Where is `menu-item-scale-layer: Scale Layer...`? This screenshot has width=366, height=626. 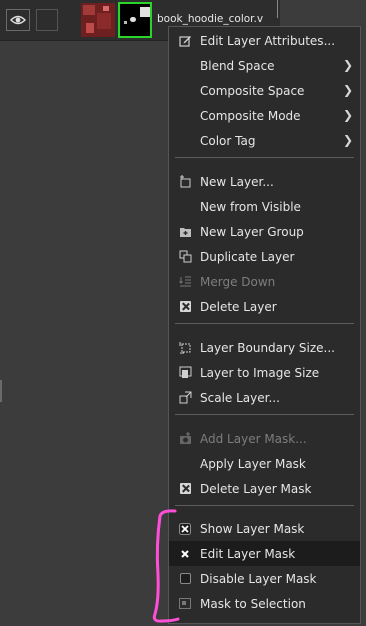 menu-item-scale-layer: Scale Layer... is located at coordinates (264, 397).